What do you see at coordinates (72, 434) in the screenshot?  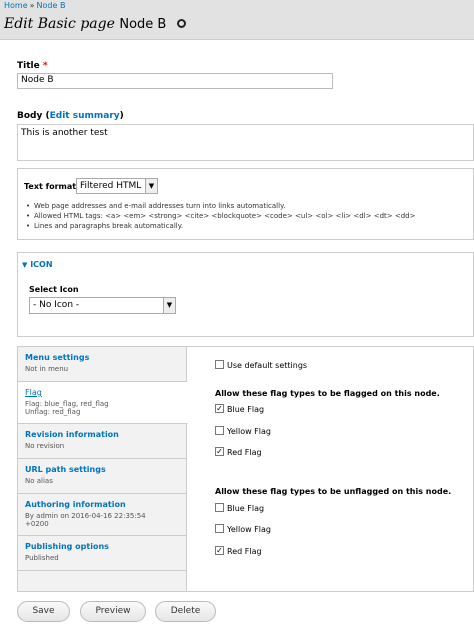 I see `vtab-title: Revision information` at bounding box center [72, 434].